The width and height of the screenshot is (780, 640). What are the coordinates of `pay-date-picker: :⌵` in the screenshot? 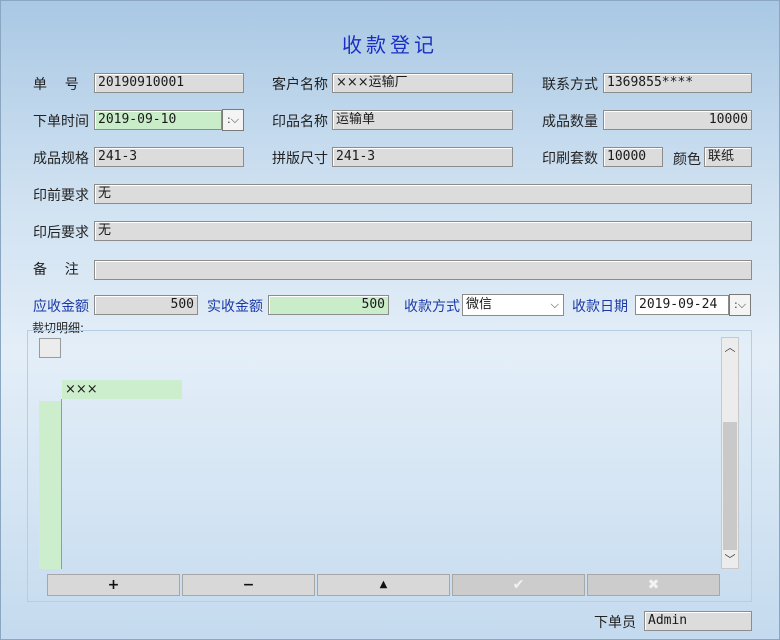 It's located at (740, 305).